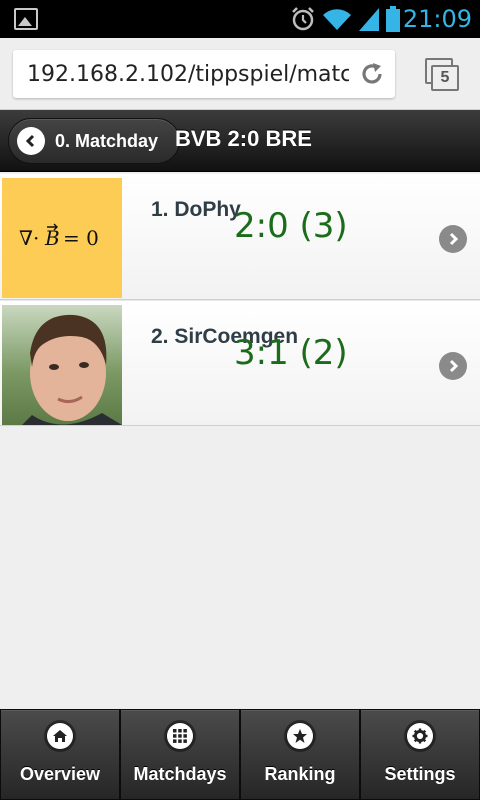 This screenshot has width=480, height=800. What do you see at coordinates (393, 19) in the screenshot?
I see `battery-icon` at bounding box center [393, 19].